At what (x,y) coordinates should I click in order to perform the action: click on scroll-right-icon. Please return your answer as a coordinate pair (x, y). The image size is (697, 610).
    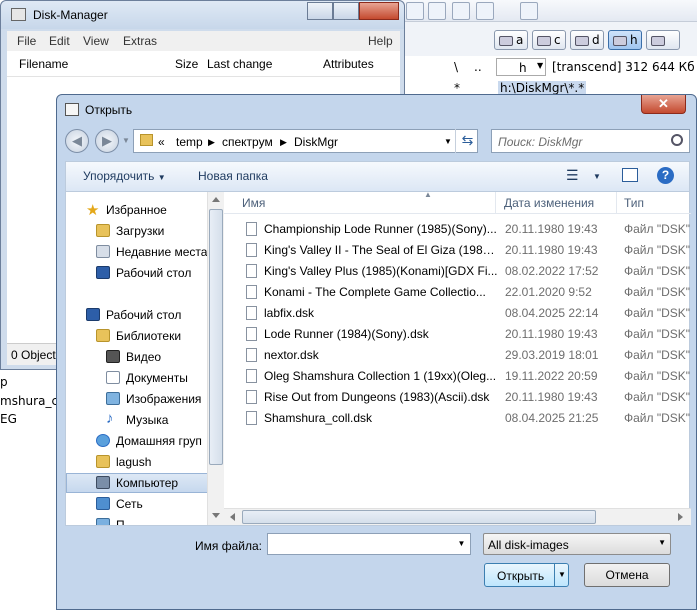
    Looking at the image, I should click on (680, 517).